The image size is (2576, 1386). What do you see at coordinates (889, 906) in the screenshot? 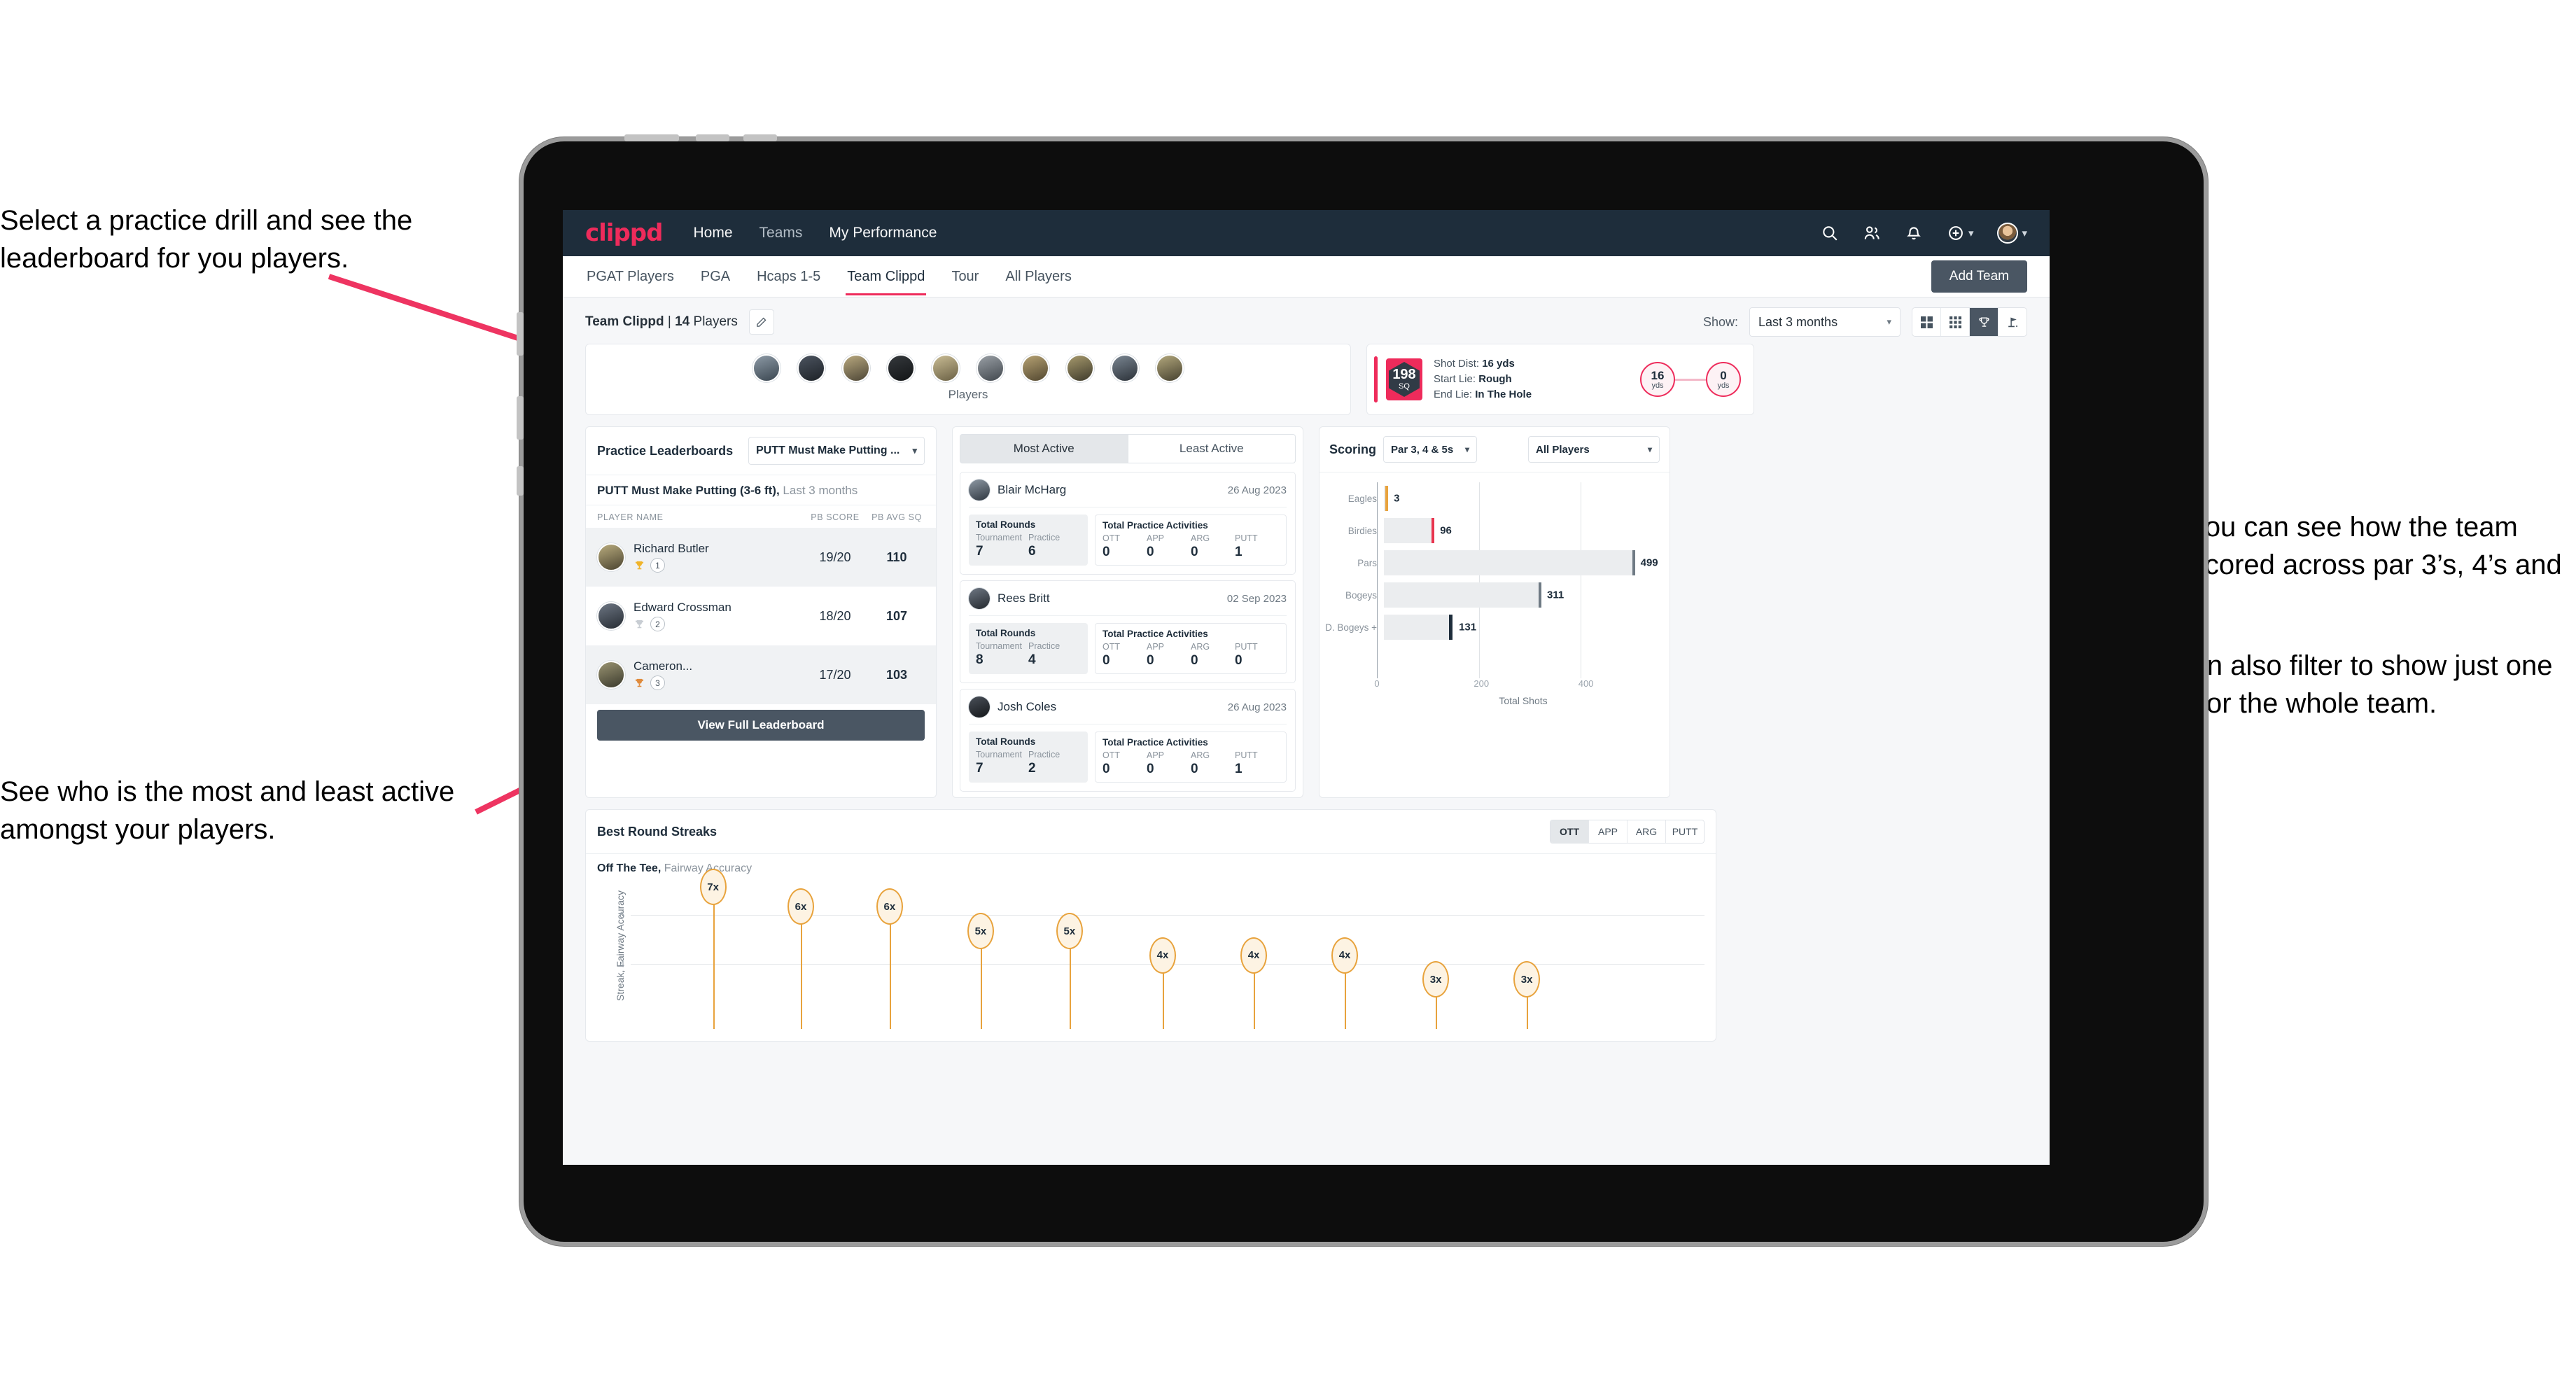
I see `streak-marker: 6x` at bounding box center [889, 906].